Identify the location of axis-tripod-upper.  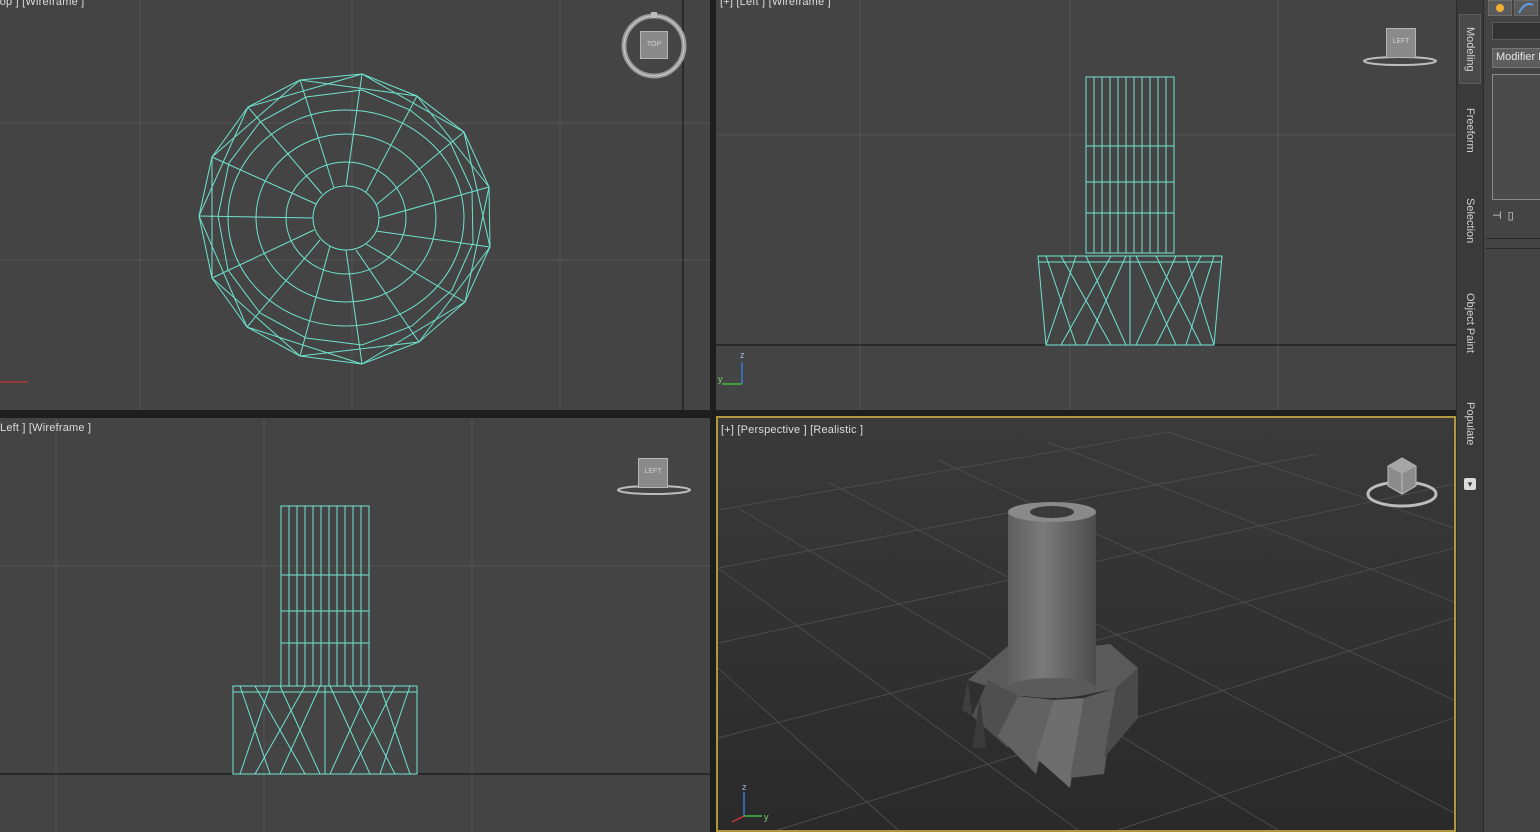
(732, 373).